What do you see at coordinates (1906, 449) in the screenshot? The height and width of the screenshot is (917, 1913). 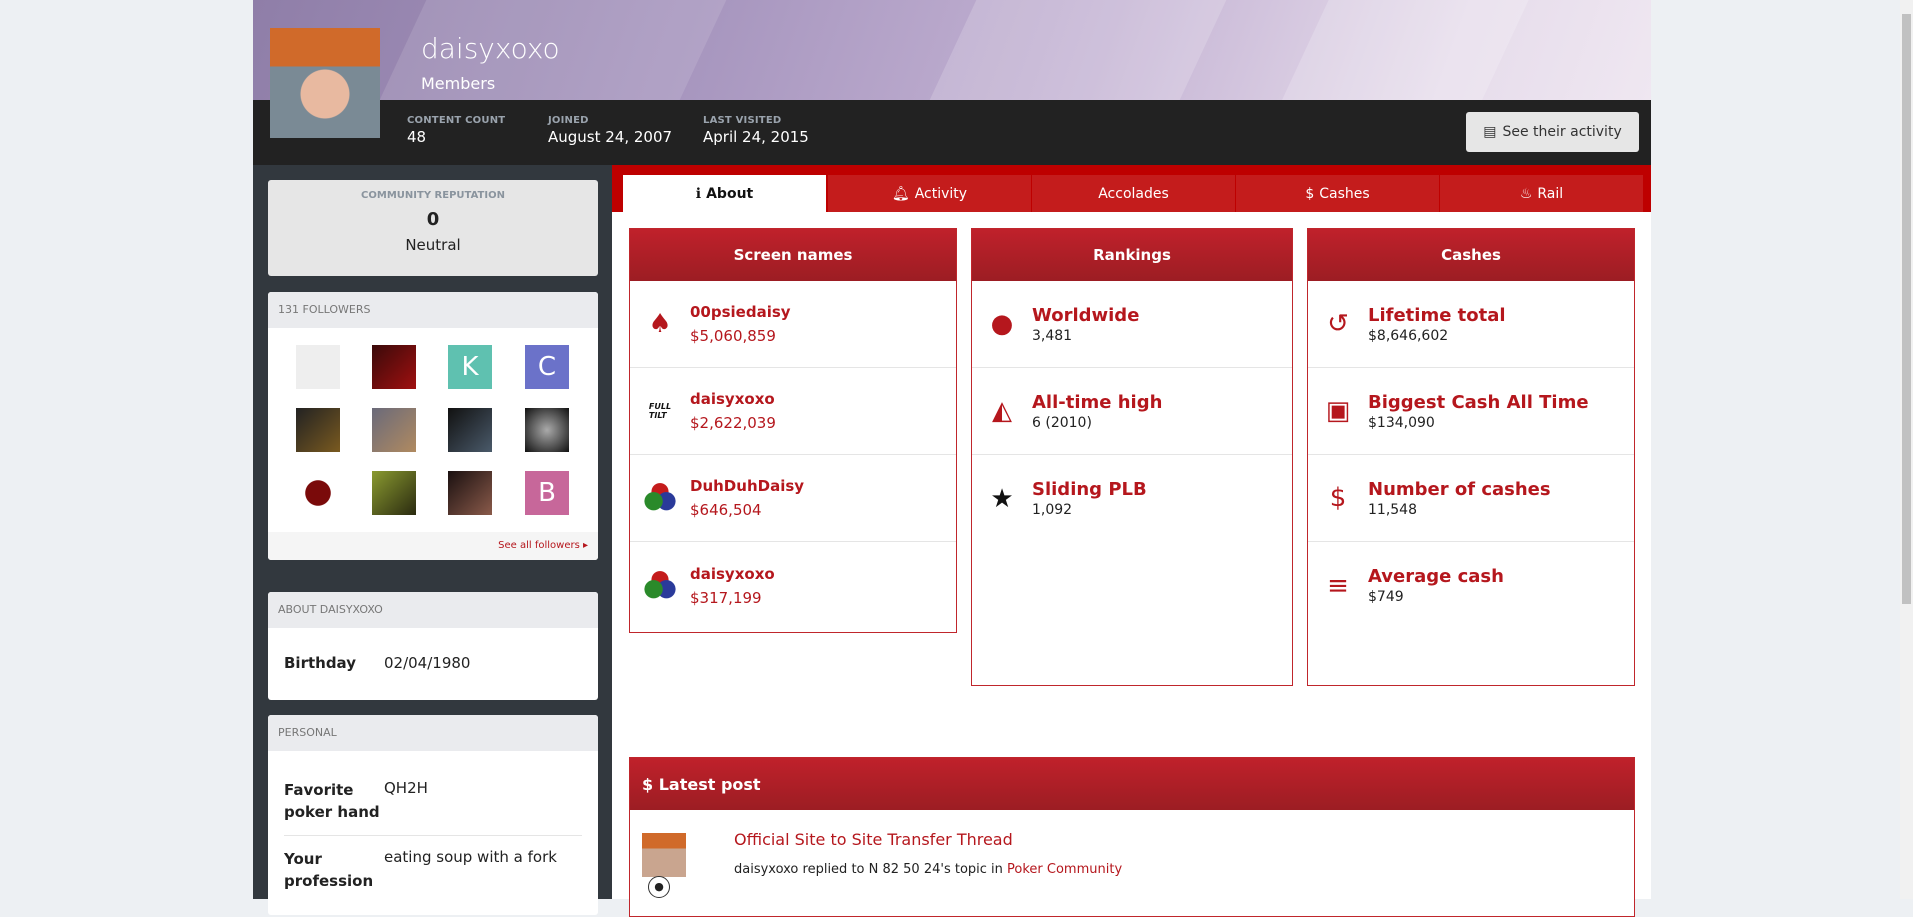 I see `scrollbar` at bounding box center [1906, 449].